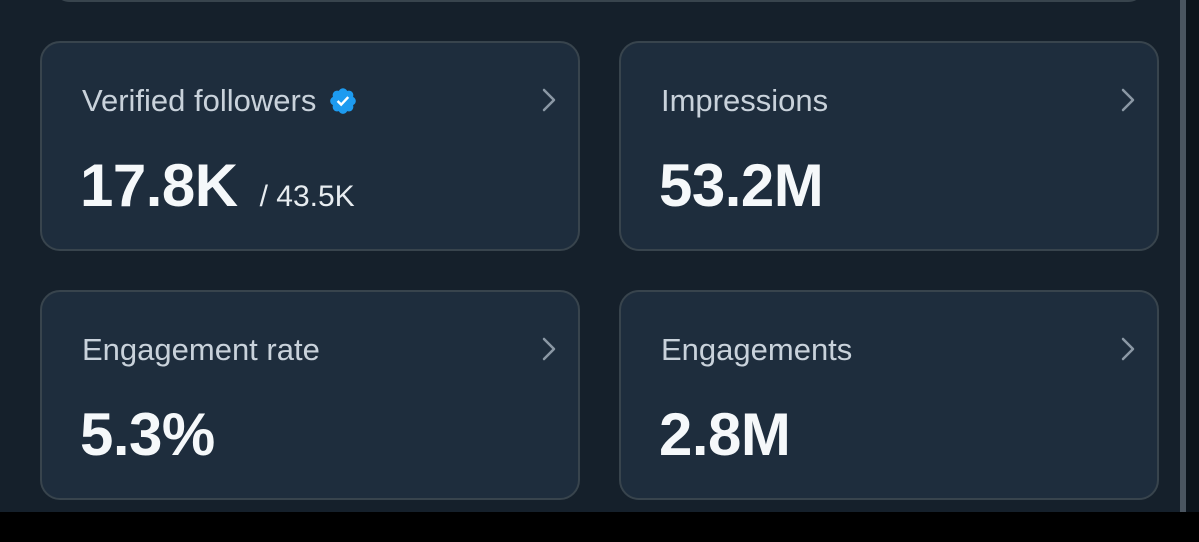 This screenshot has width=1199, height=542. I want to click on card-label-row: Engagements, so click(756, 350).